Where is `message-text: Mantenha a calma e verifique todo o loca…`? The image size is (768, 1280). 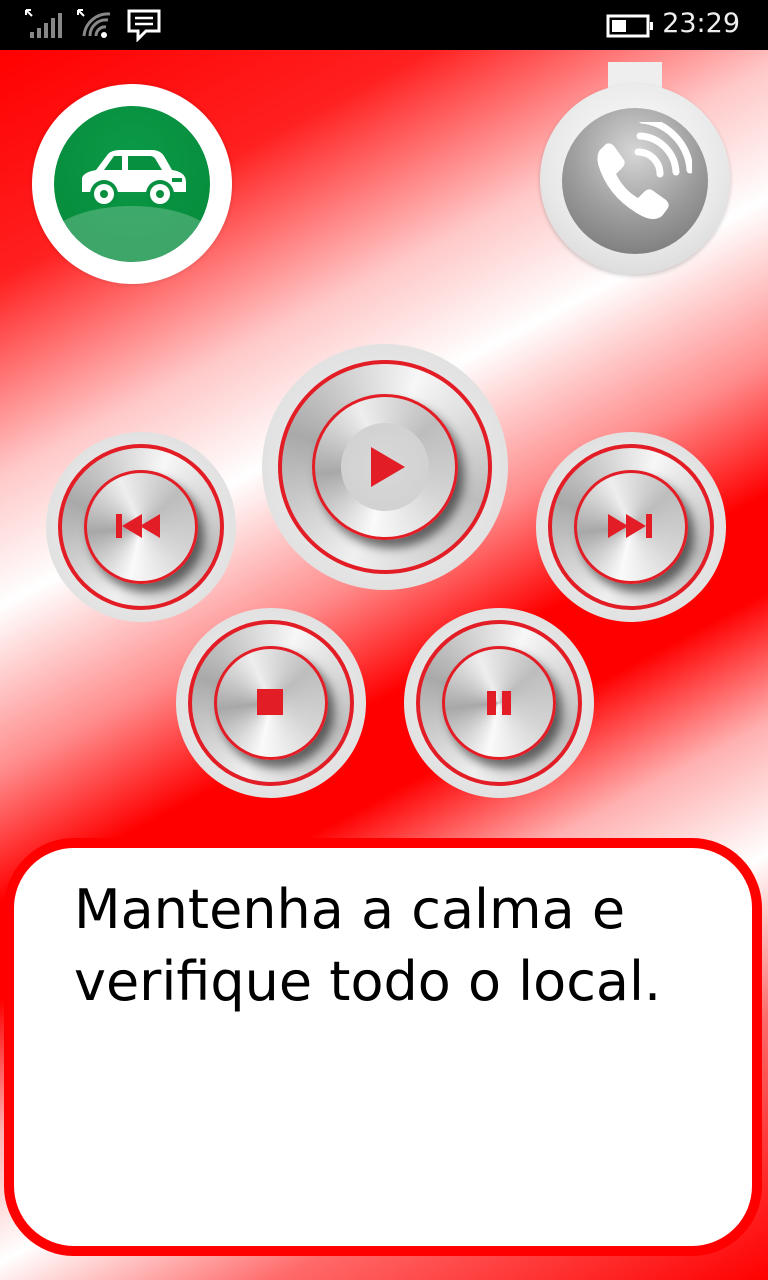 message-text: Mantenha a calma e verifique todo o loca… is located at coordinates (399, 946).